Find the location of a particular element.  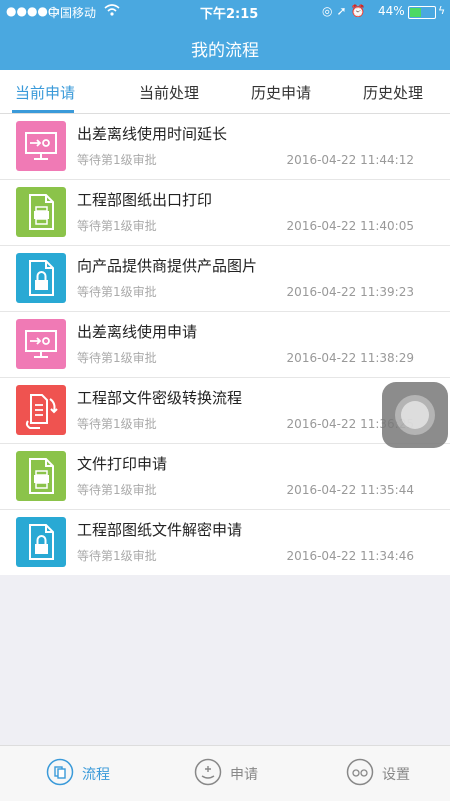

item-title: 出差离线使用申请 is located at coordinates (137, 332).